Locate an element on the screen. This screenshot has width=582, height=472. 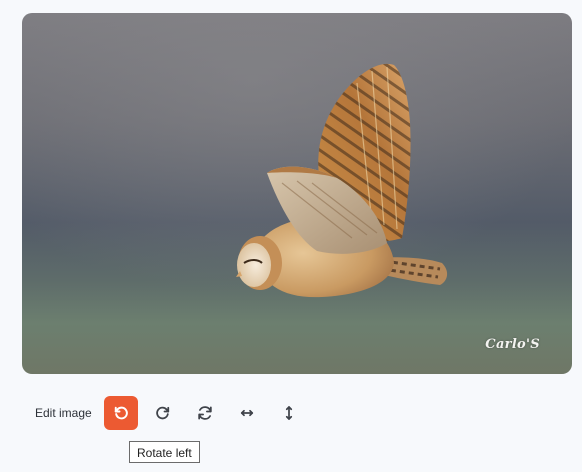
arrows-vertical-icon is located at coordinates (288, 413).